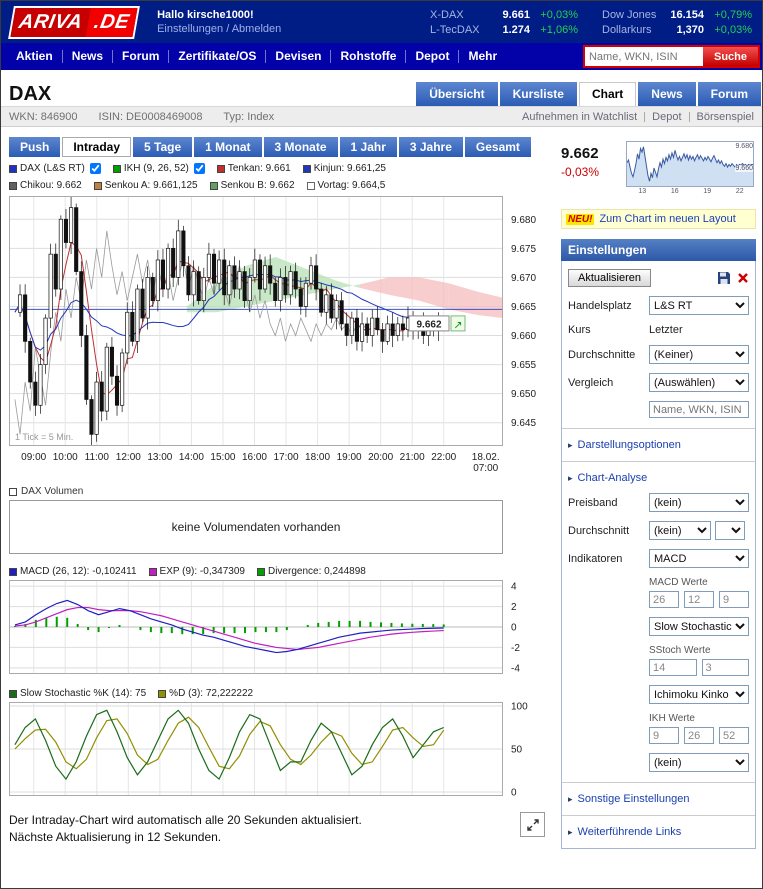 This screenshot has width=763, height=889. What do you see at coordinates (523, 394) in the screenshot?
I see `svg-text: 9.650` at bounding box center [523, 394].